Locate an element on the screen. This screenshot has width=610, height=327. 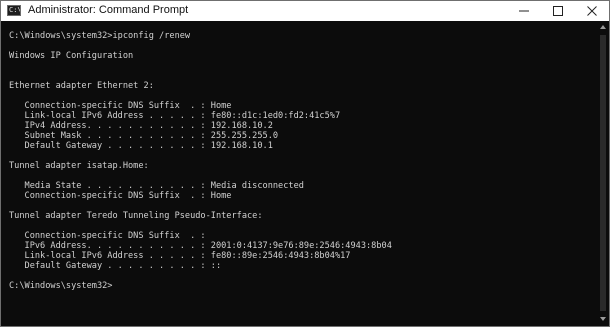
adapter-heading: Ethernet adapter Ethernet 2: is located at coordinates (81, 86).